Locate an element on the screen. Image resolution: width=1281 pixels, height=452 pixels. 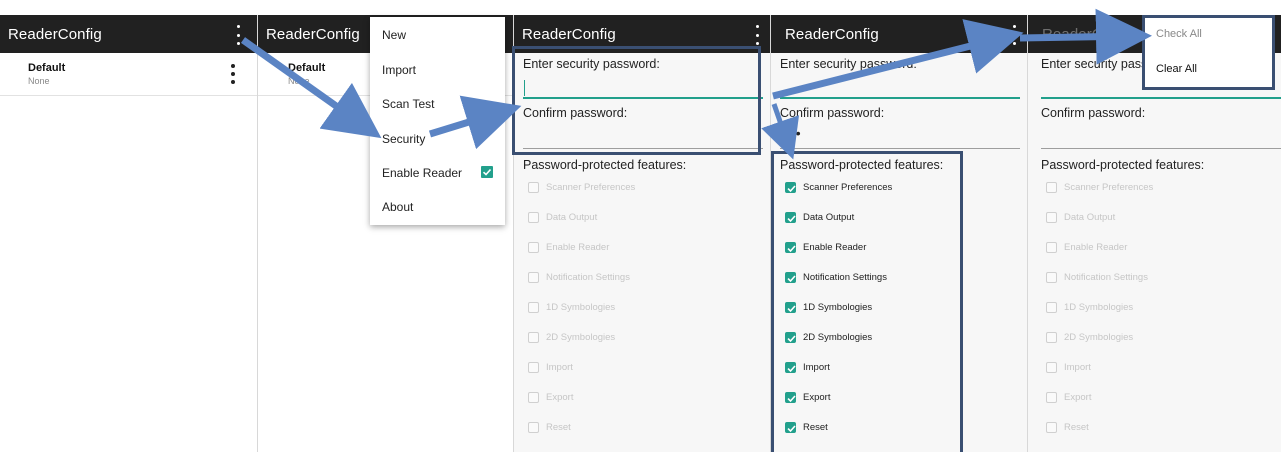
arrow-to-password-panel is located at coordinates (475, 122).